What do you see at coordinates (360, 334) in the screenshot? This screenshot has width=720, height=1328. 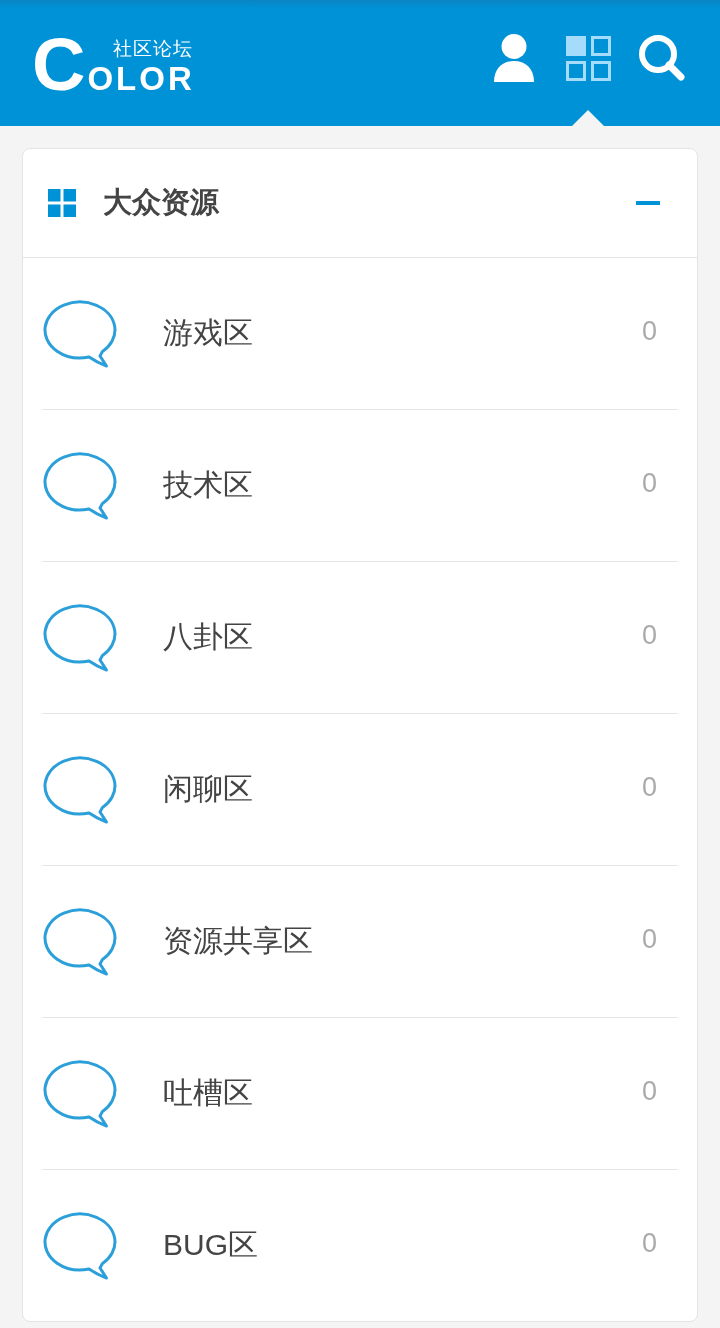 I see `board-item: 游戏区 0` at bounding box center [360, 334].